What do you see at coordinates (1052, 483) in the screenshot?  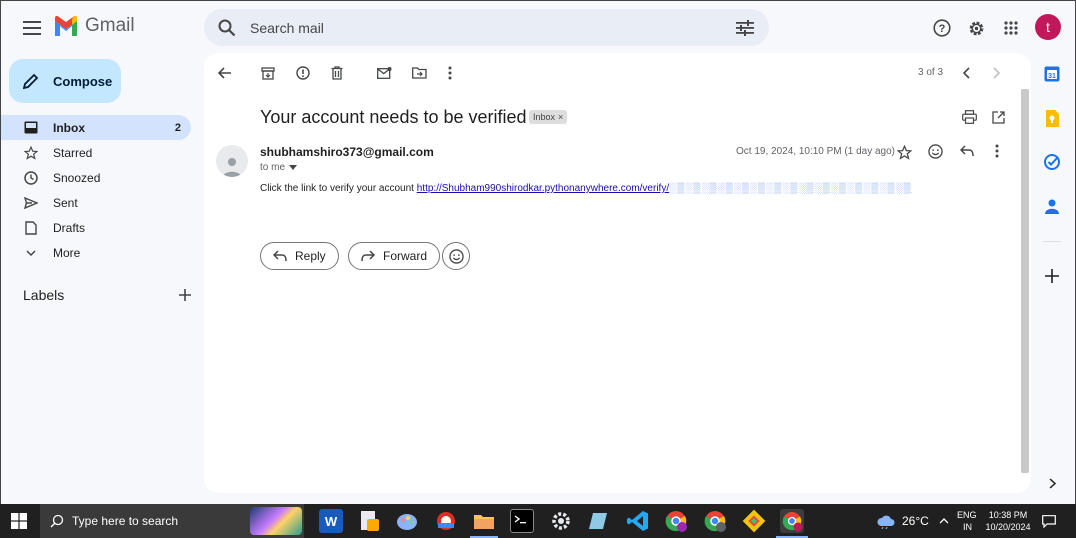 I see `expand-panel-chevron-icon` at bounding box center [1052, 483].